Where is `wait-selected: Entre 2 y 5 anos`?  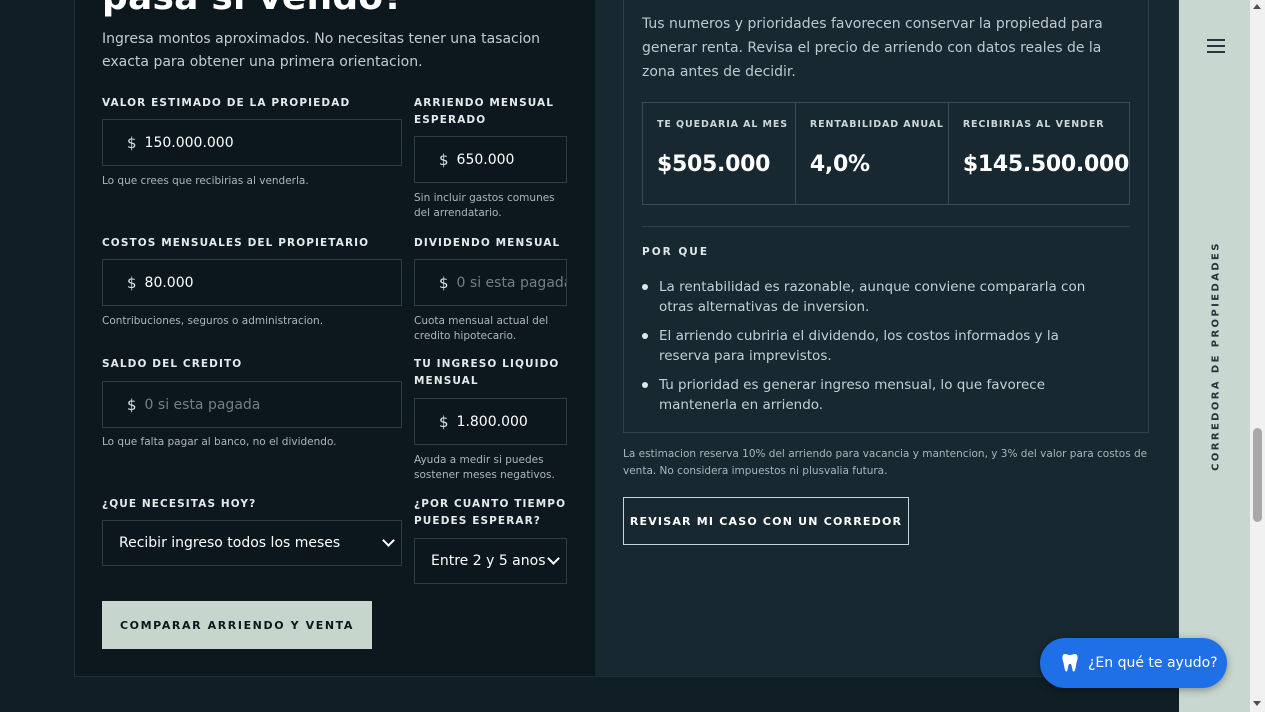 wait-selected: Entre 2 y 5 anos is located at coordinates (488, 561).